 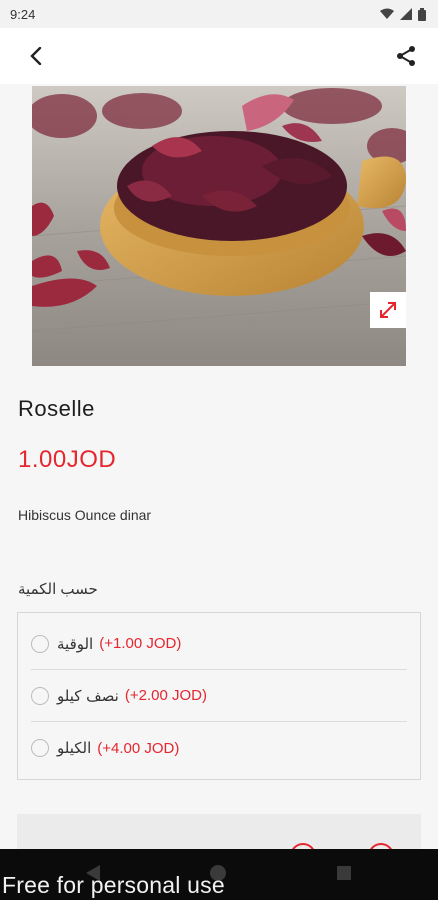 What do you see at coordinates (422, 14) in the screenshot?
I see `battery-icon` at bounding box center [422, 14].